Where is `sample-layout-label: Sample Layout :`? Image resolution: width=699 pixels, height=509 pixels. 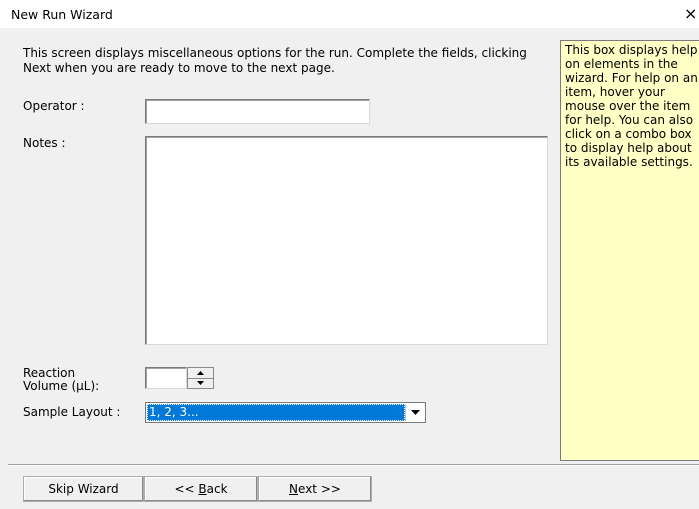 sample-layout-label: Sample Layout : is located at coordinates (72, 412).